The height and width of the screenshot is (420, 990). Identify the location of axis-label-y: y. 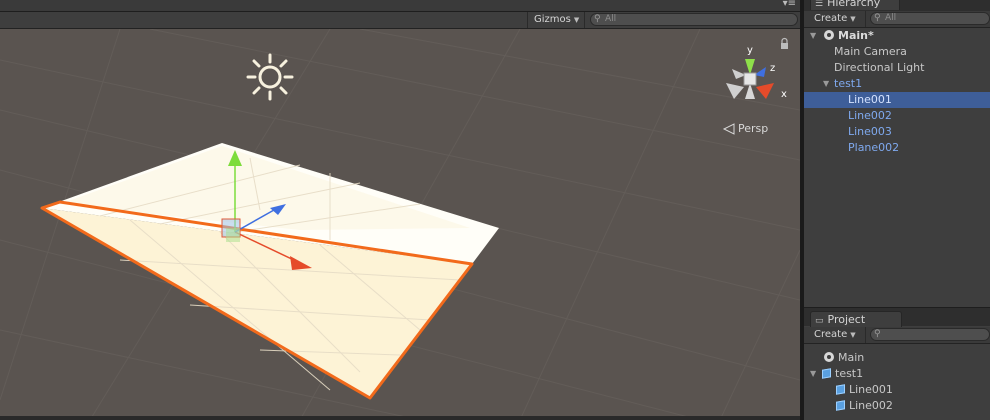
(750, 50).